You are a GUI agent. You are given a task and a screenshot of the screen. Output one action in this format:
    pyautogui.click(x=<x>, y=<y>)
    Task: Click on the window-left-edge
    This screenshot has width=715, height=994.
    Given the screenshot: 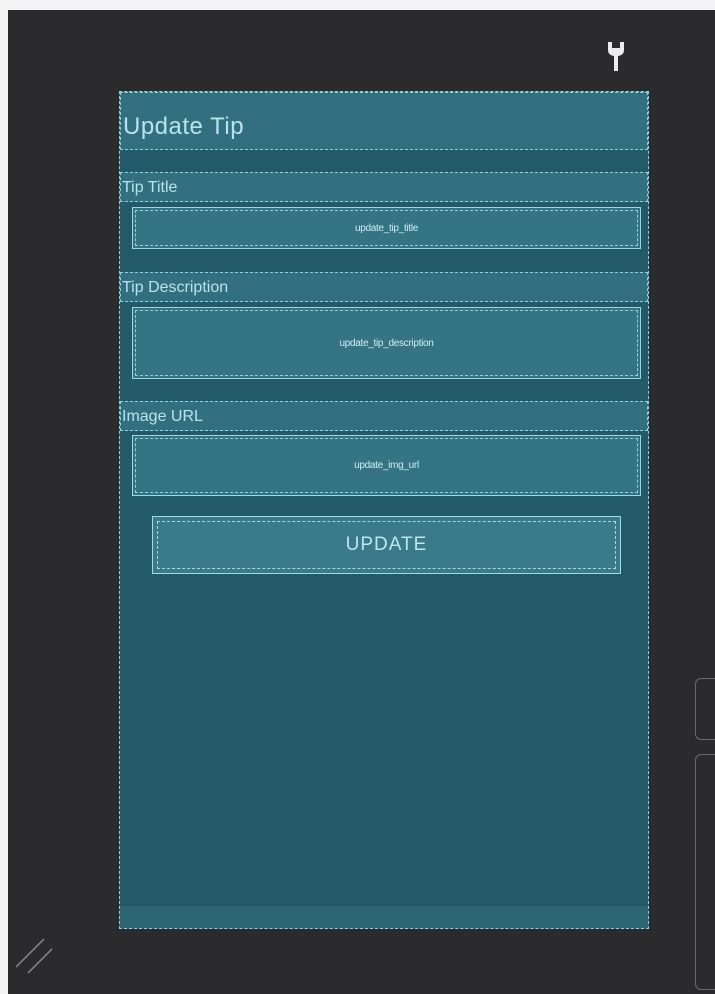 What is the action you would take?
    pyautogui.click(x=4, y=497)
    